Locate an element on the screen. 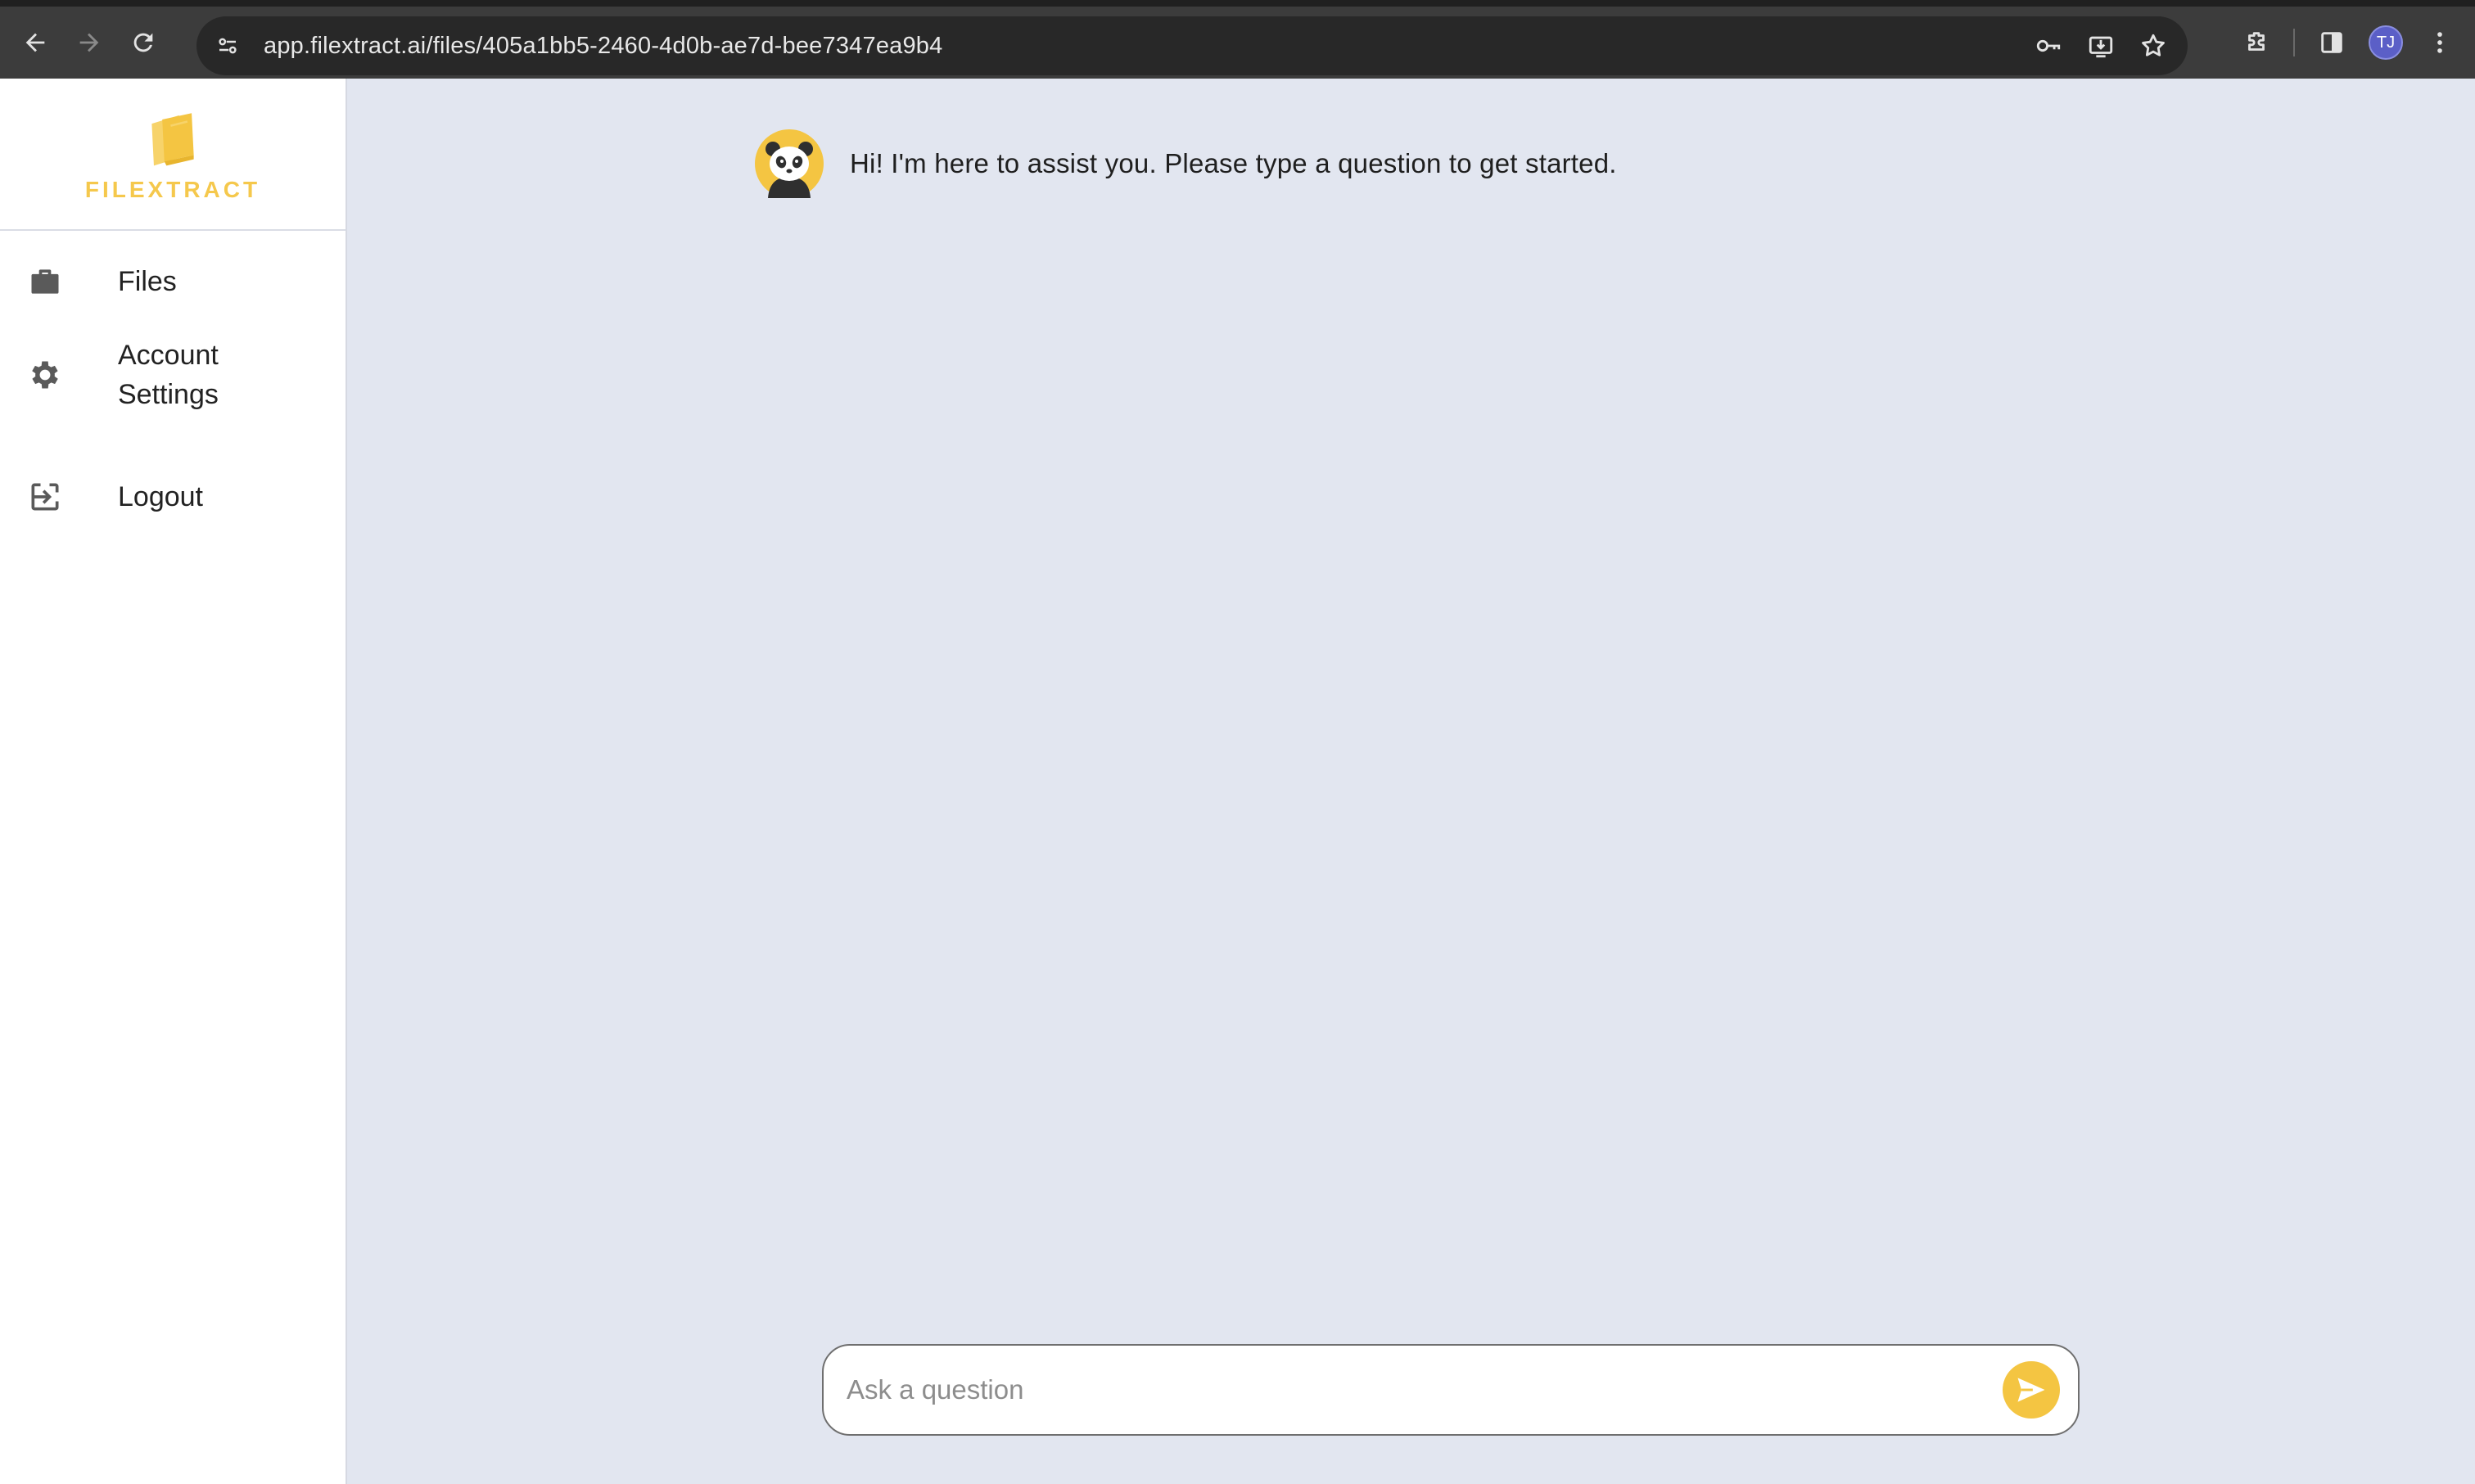  question-composer is located at coordinates (1451, 1390).